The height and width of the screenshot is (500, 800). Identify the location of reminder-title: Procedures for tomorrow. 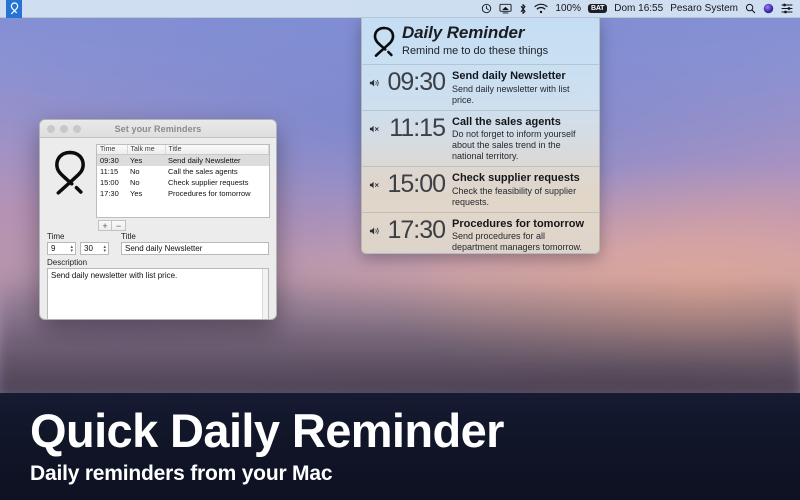
(518, 223).